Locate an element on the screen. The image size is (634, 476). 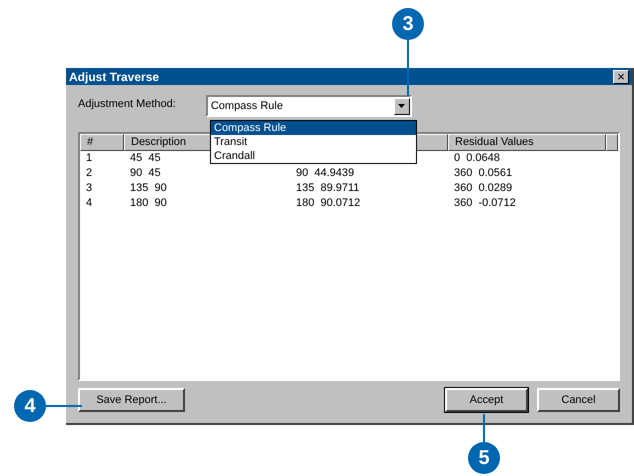
caret-down-icon is located at coordinates (402, 106).